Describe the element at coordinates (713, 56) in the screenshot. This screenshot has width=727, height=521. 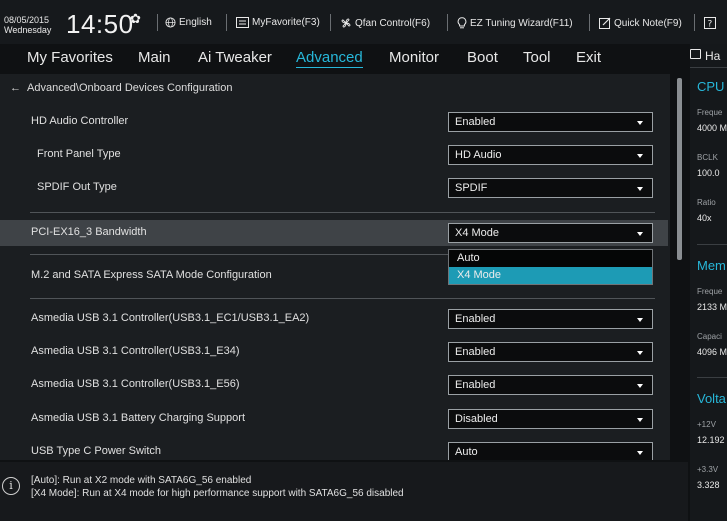
I see `hw-monitor-title: Ha` at that location.